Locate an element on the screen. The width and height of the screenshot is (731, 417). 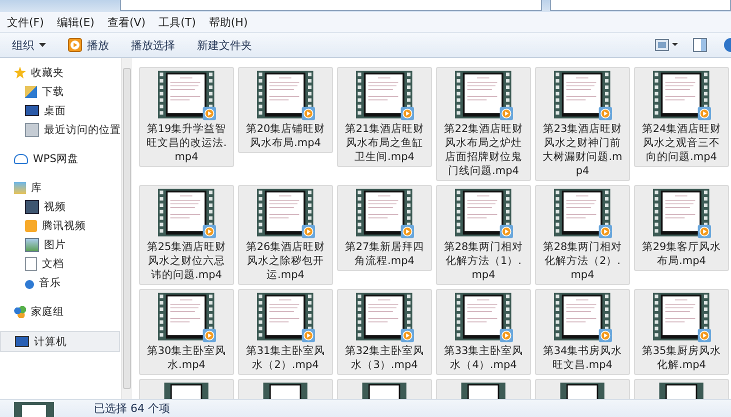
video-file-item: 第19集升学益智旺文昌的改运法.mp4 is located at coordinates (186, 117).